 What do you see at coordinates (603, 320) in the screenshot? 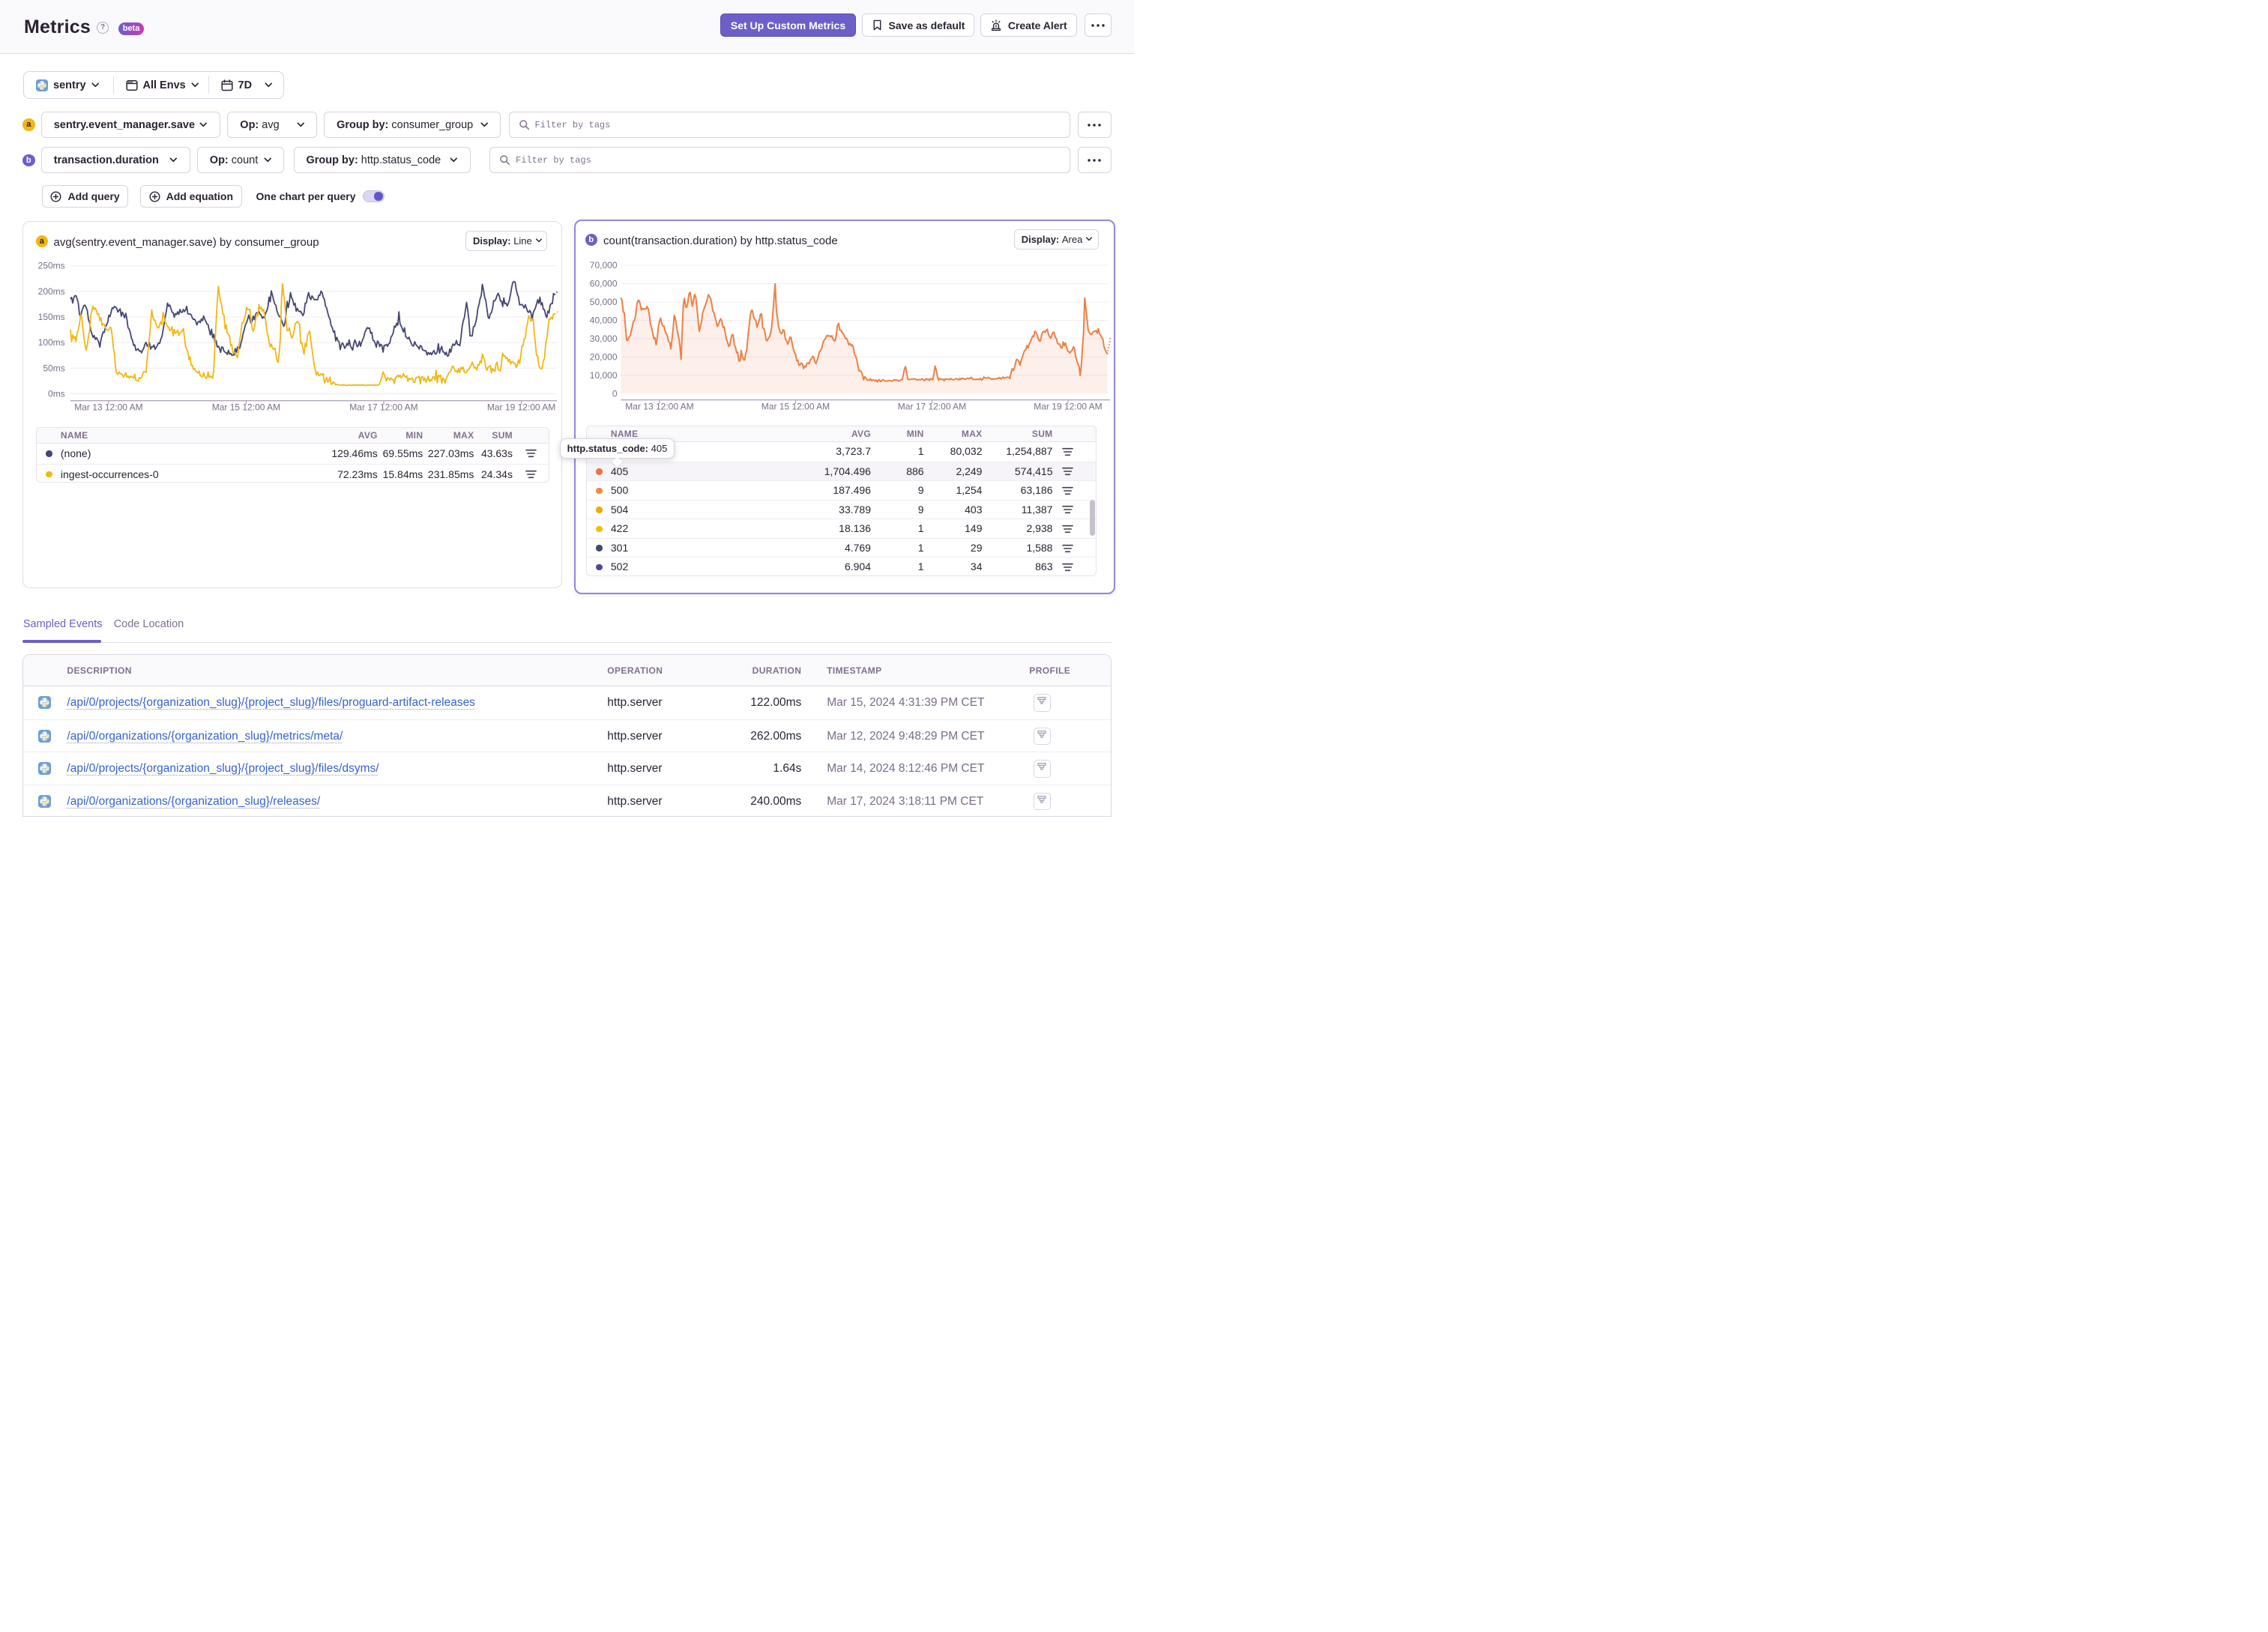
I see `svg-text: 40,000` at bounding box center [603, 320].